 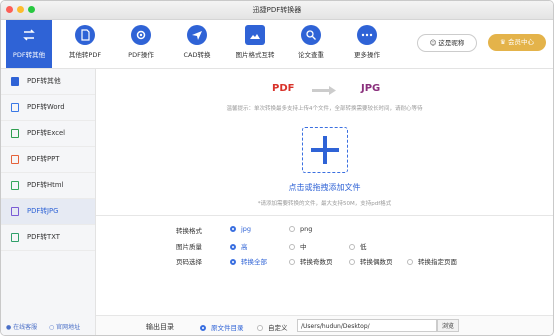 I want to click on window-title: 迅捷PDF转换器, so click(x=277, y=10).